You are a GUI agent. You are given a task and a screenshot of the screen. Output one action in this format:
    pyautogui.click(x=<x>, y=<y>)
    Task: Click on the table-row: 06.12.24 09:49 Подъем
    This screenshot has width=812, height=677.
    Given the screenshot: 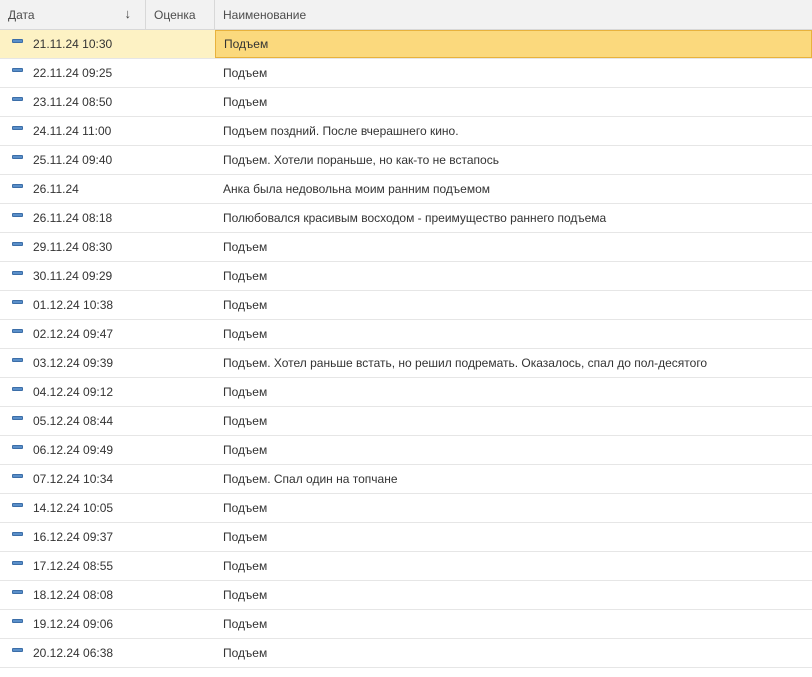 What is the action you would take?
    pyautogui.click(x=406, y=450)
    